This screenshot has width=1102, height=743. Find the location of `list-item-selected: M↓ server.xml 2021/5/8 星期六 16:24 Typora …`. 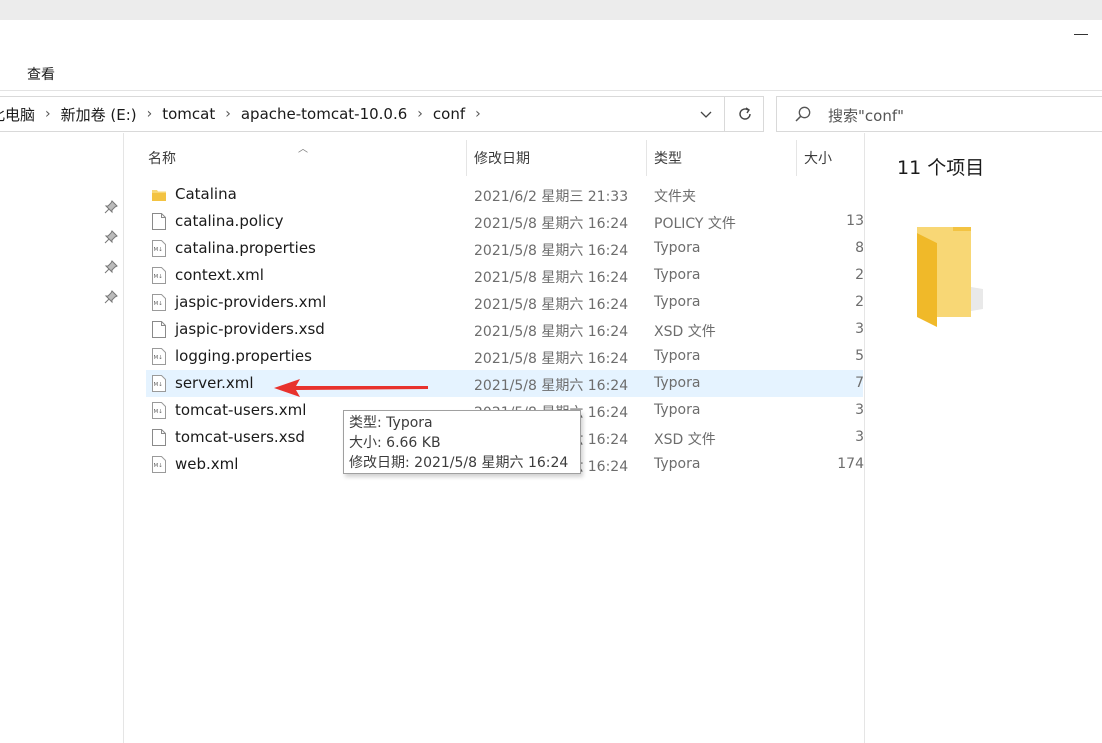

list-item-selected: M↓ server.xml 2021/5/8 星期六 16:24 Typora … is located at coordinates (505, 383).